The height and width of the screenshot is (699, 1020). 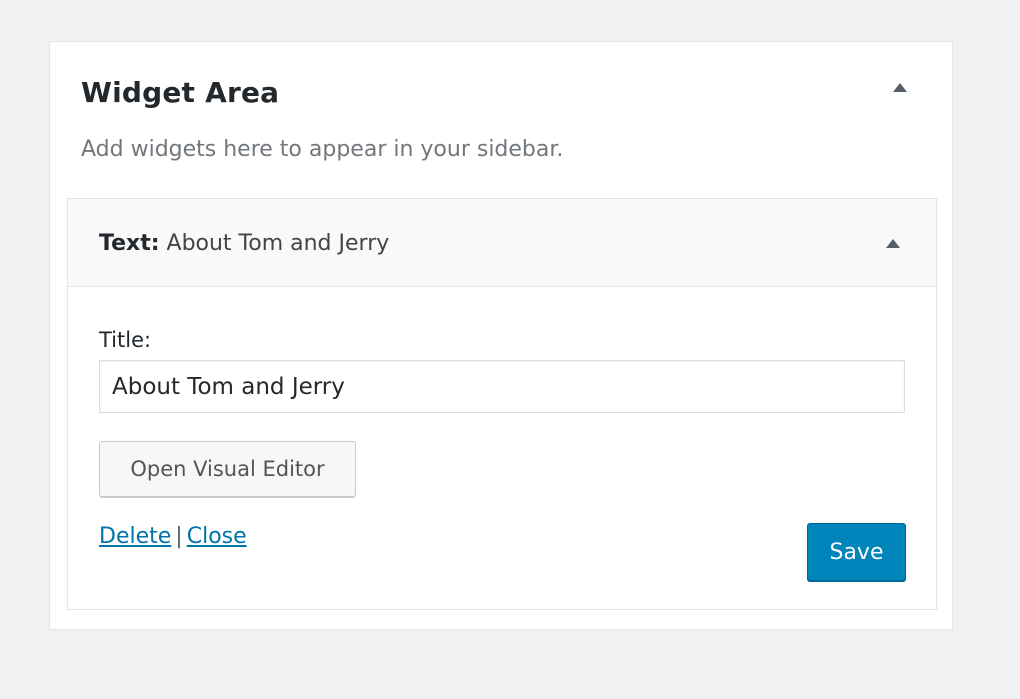 I want to click on widget-area-title: Widget Area, so click(x=180, y=92).